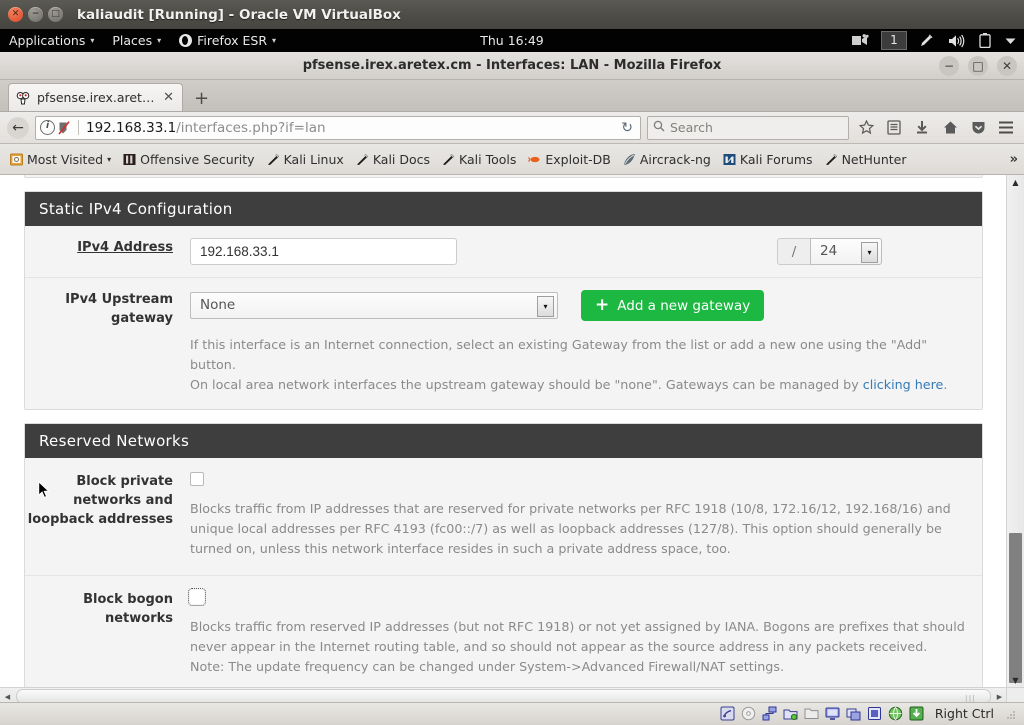  I want to click on places-menu: Places ▾, so click(136, 40).